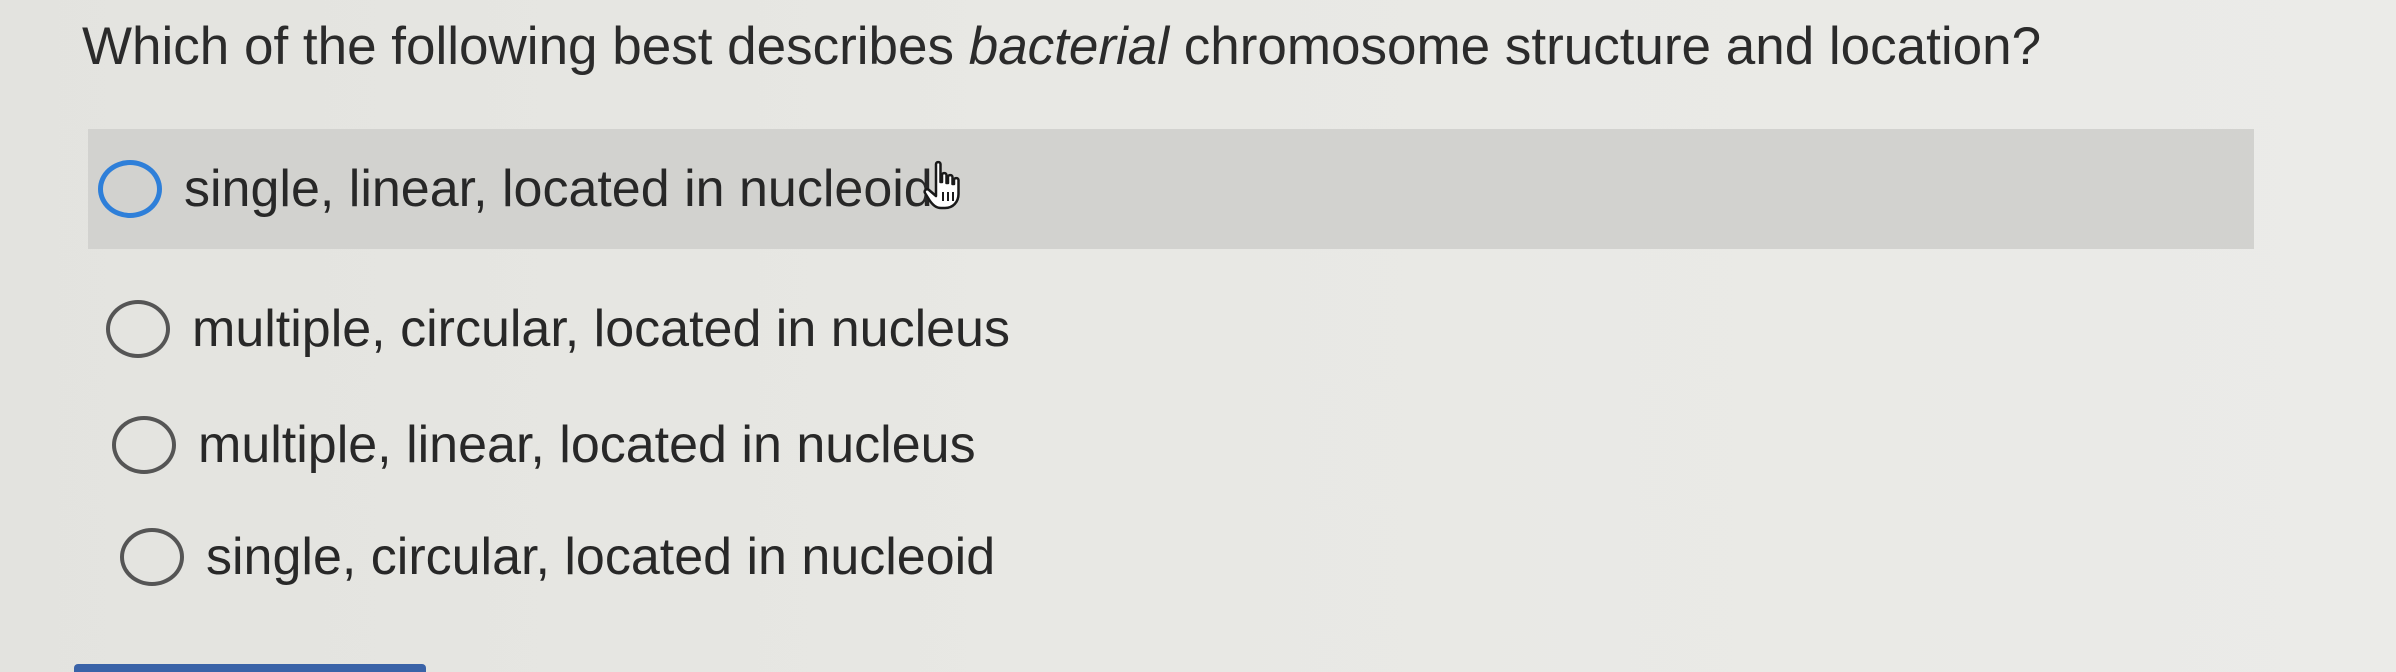 The width and height of the screenshot is (2396, 672). Describe the element at coordinates (601, 557) in the screenshot. I see `answer-option-4-label: single, circular, located in nucleoid` at that location.